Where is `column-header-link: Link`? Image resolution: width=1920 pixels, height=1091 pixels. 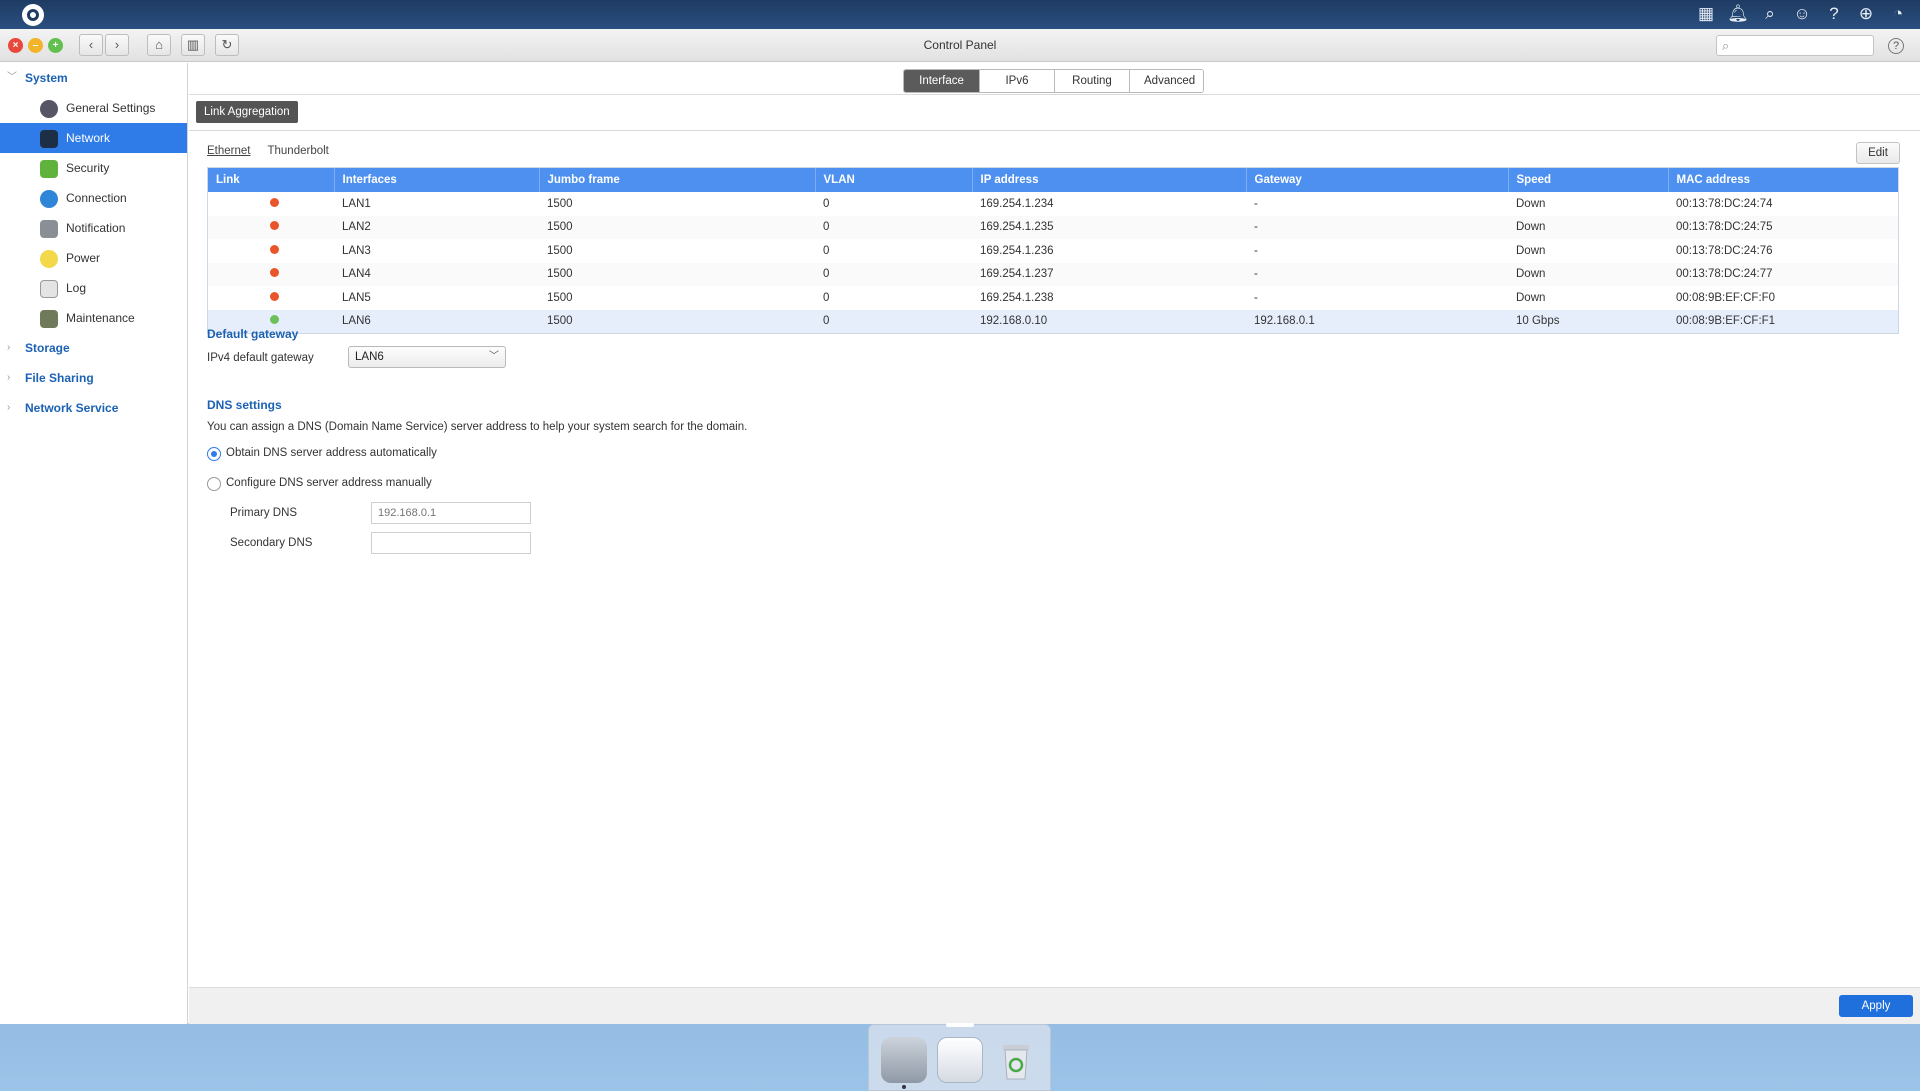 column-header-link: Link is located at coordinates (271, 180).